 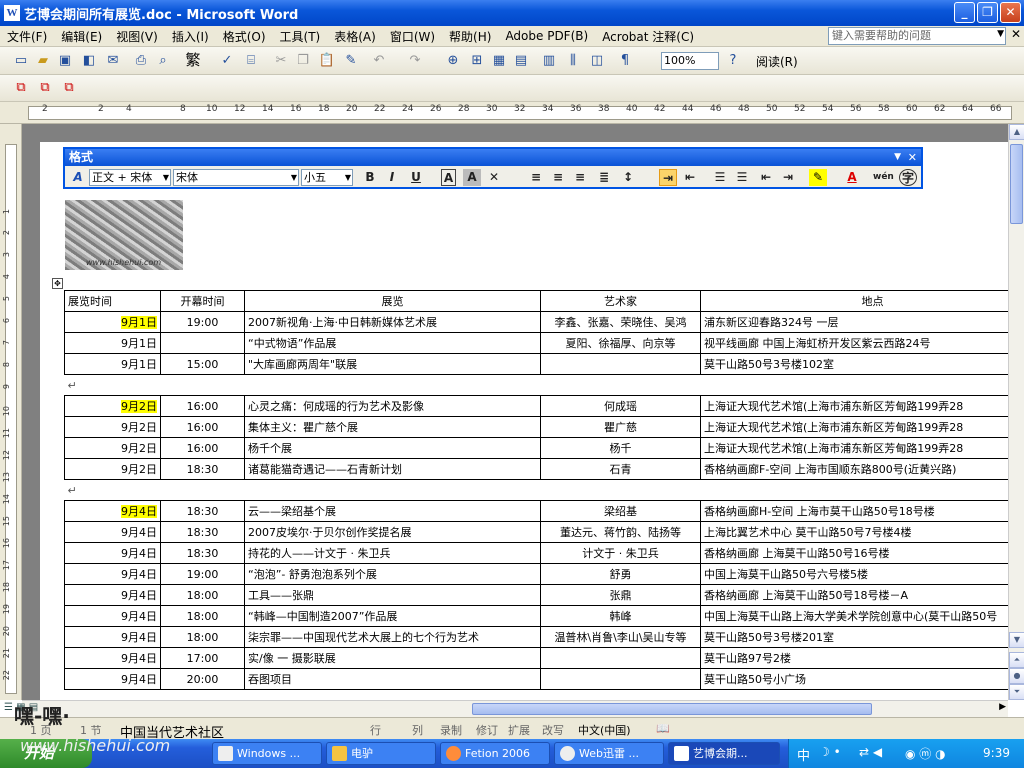 I want to click on close-button: ✕, so click(x=1010, y=12).